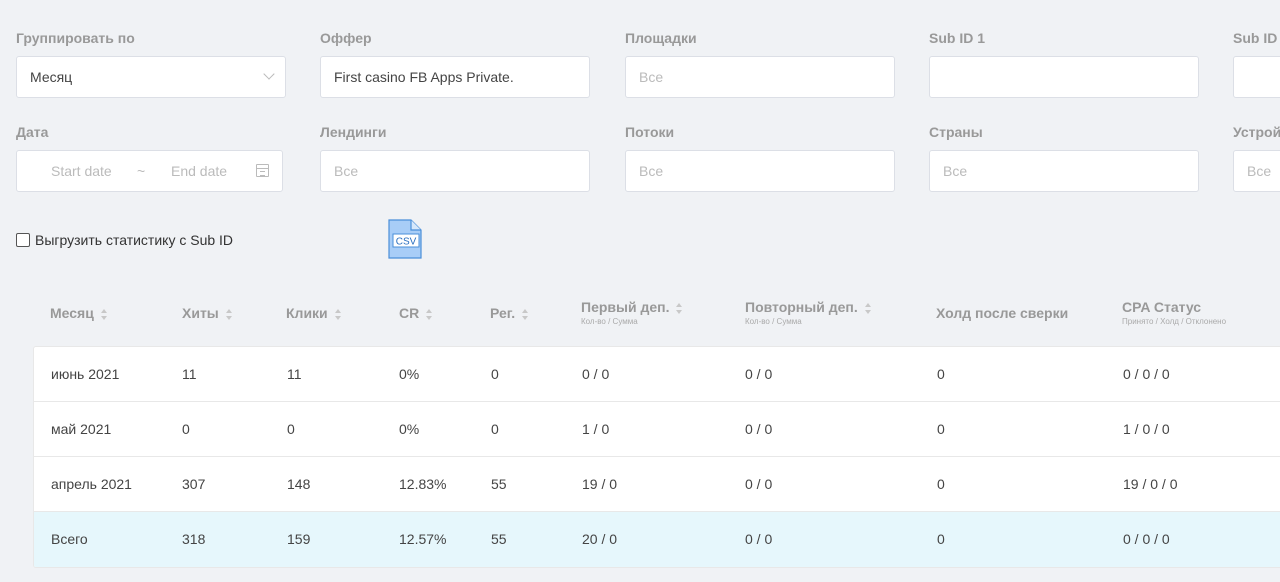 This screenshot has height=582, width=1280. Describe the element at coordinates (956, 132) in the screenshot. I see `countries-label: Страны` at that location.